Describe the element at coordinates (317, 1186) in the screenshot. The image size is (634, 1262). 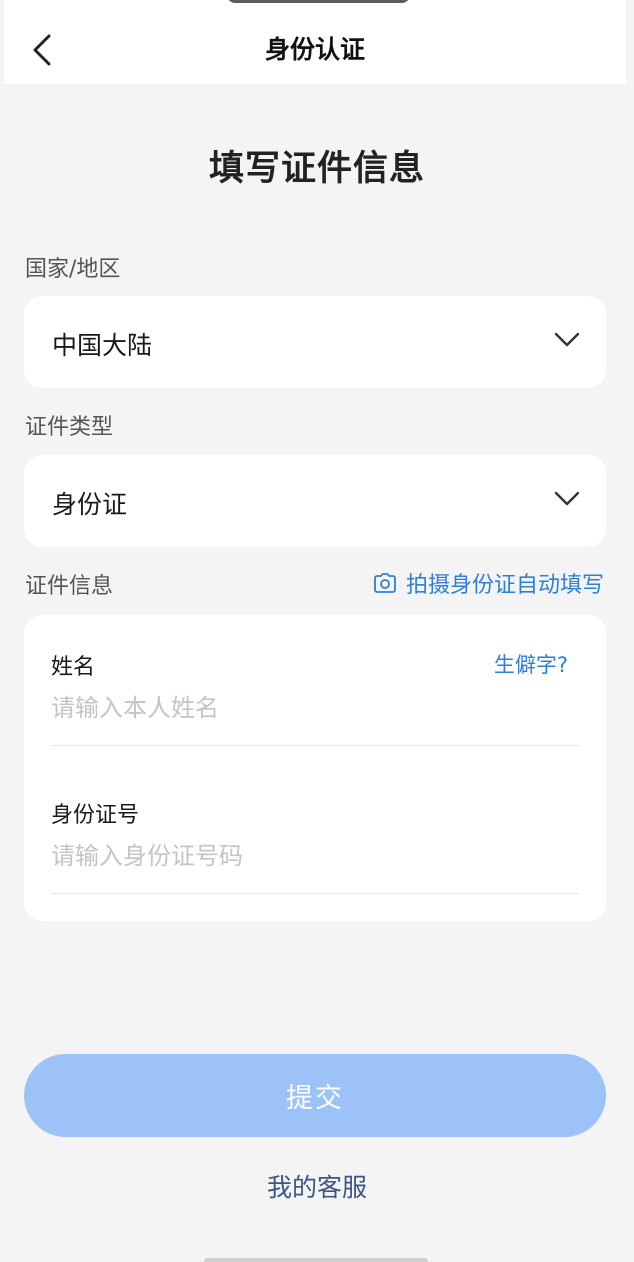
I see `customer-service-link: 我的客服` at that location.